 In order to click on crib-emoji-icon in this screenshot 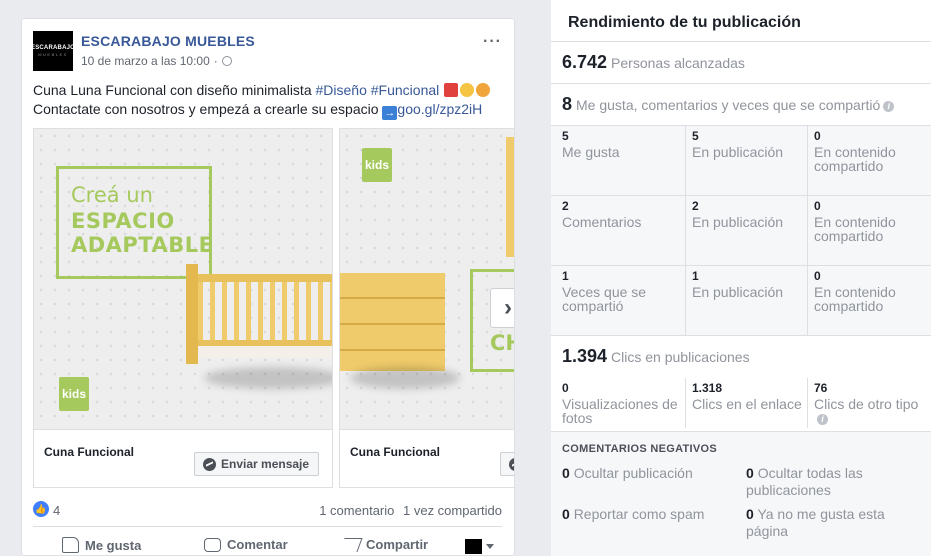, I will do `click(451, 90)`.